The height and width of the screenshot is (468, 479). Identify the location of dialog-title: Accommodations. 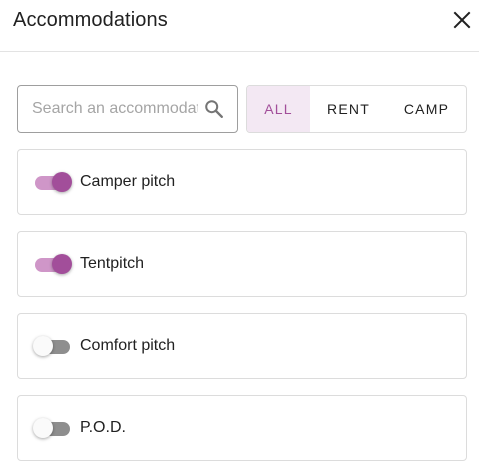
(90, 20).